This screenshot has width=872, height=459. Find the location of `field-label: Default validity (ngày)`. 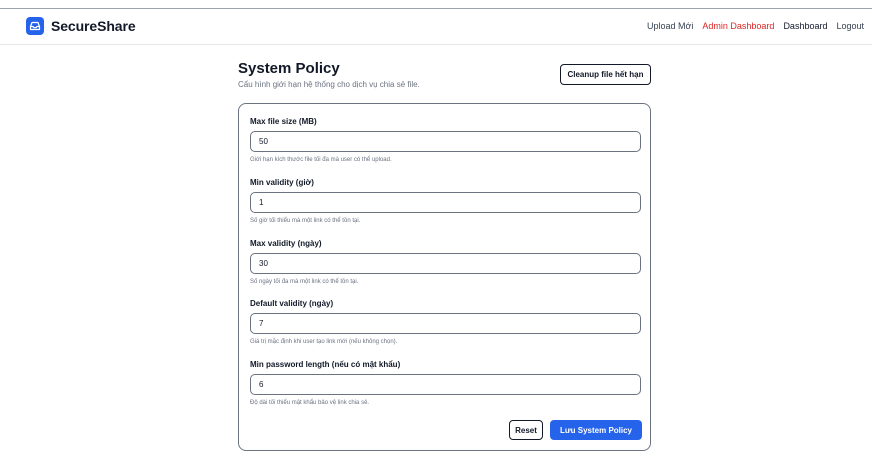

field-label: Default validity (ngày) is located at coordinates (292, 303).